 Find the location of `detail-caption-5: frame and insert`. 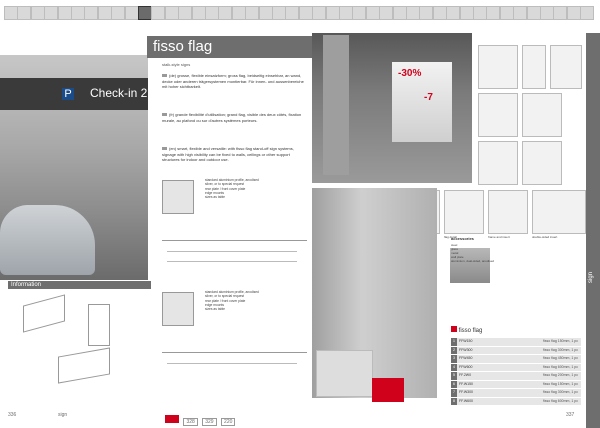

detail-caption-5: frame and insert is located at coordinates (499, 237).